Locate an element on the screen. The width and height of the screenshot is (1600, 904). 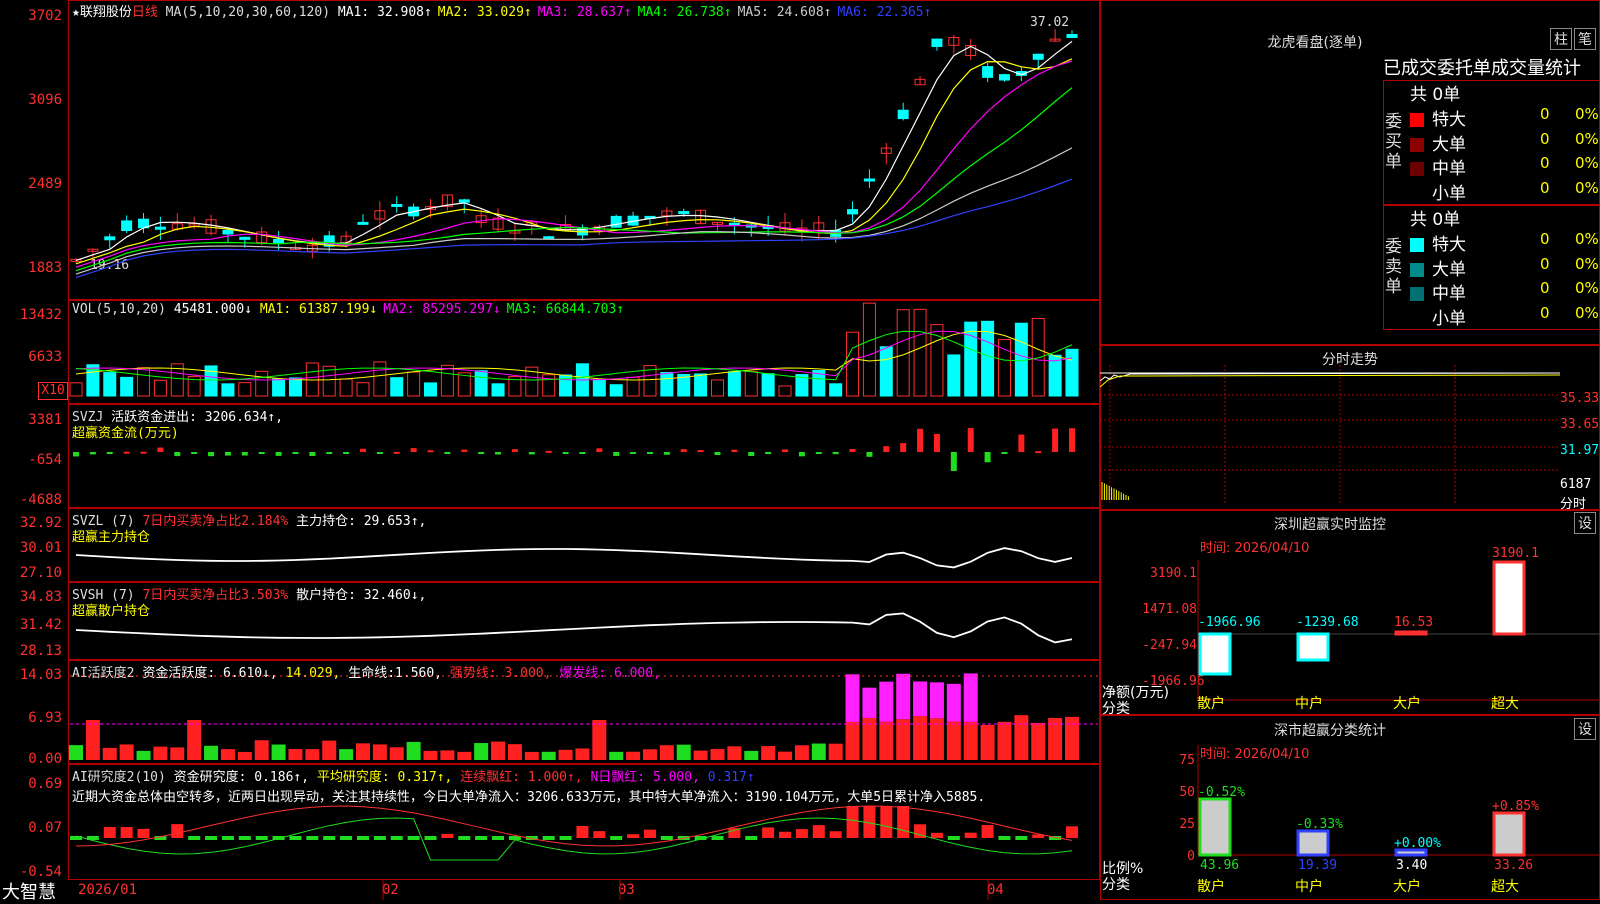
lhb-title: 龙虎看盘(逐单) is located at coordinates (1315, 43).